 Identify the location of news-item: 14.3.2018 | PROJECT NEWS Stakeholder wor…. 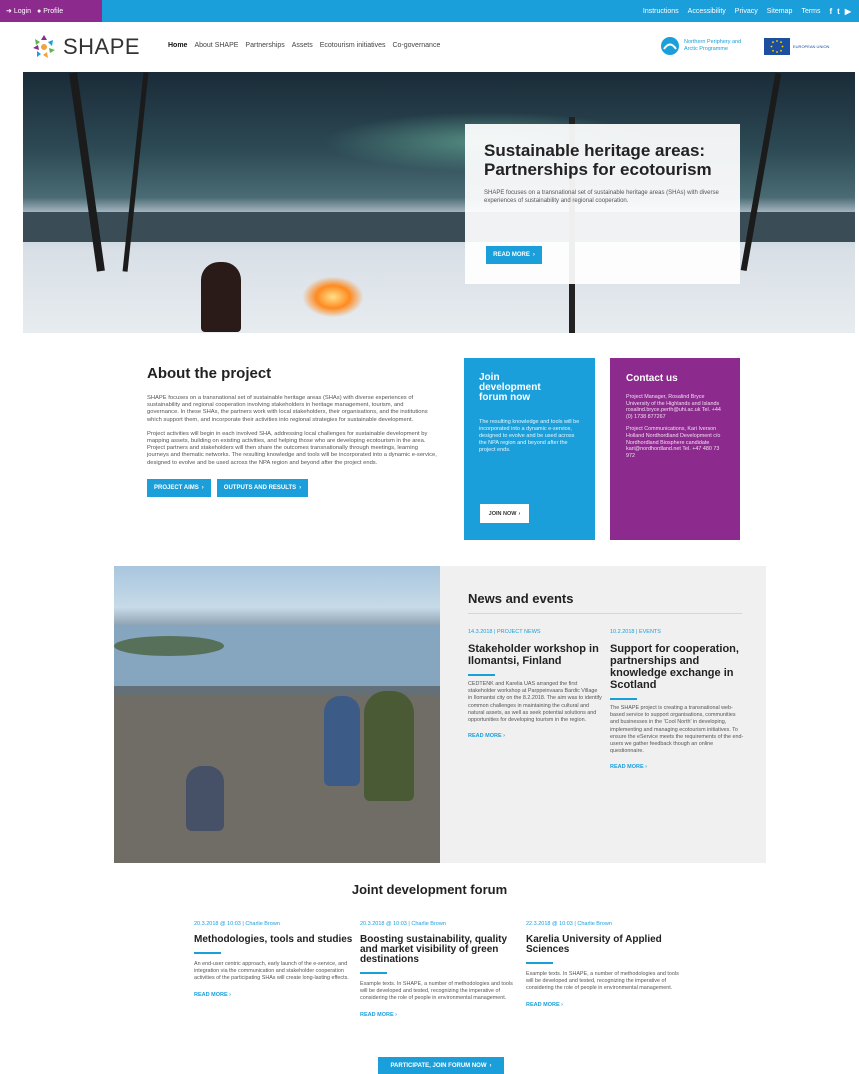
(535, 685).